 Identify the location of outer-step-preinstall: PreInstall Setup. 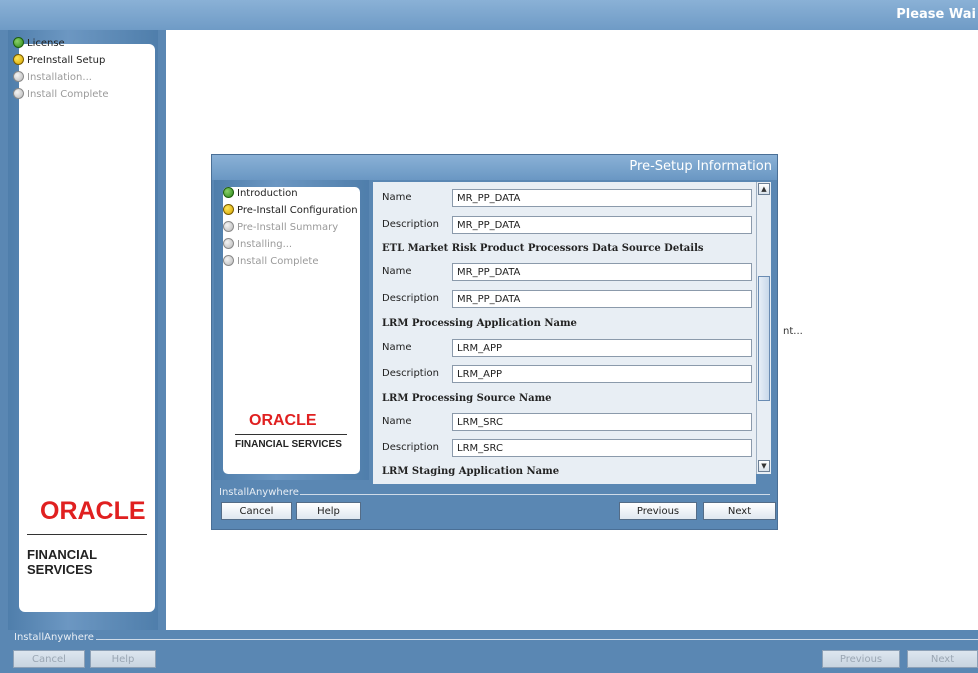
(59, 61).